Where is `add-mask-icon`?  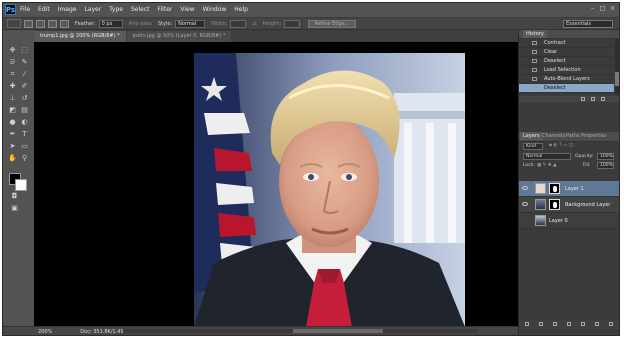 add-mask-icon is located at coordinates (555, 324).